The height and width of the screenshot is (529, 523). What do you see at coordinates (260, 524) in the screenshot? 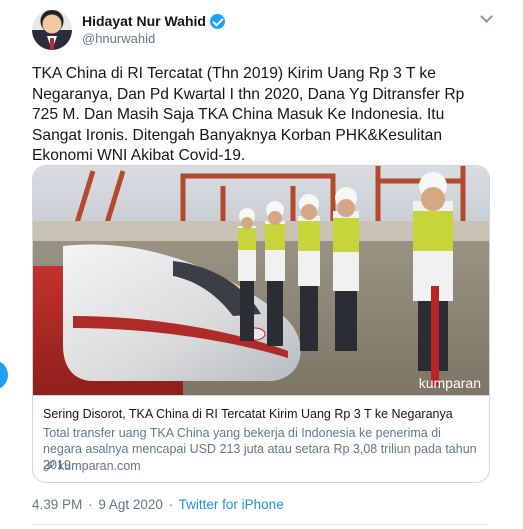
I see `bottom-divider` at bounding box center [260, 524].